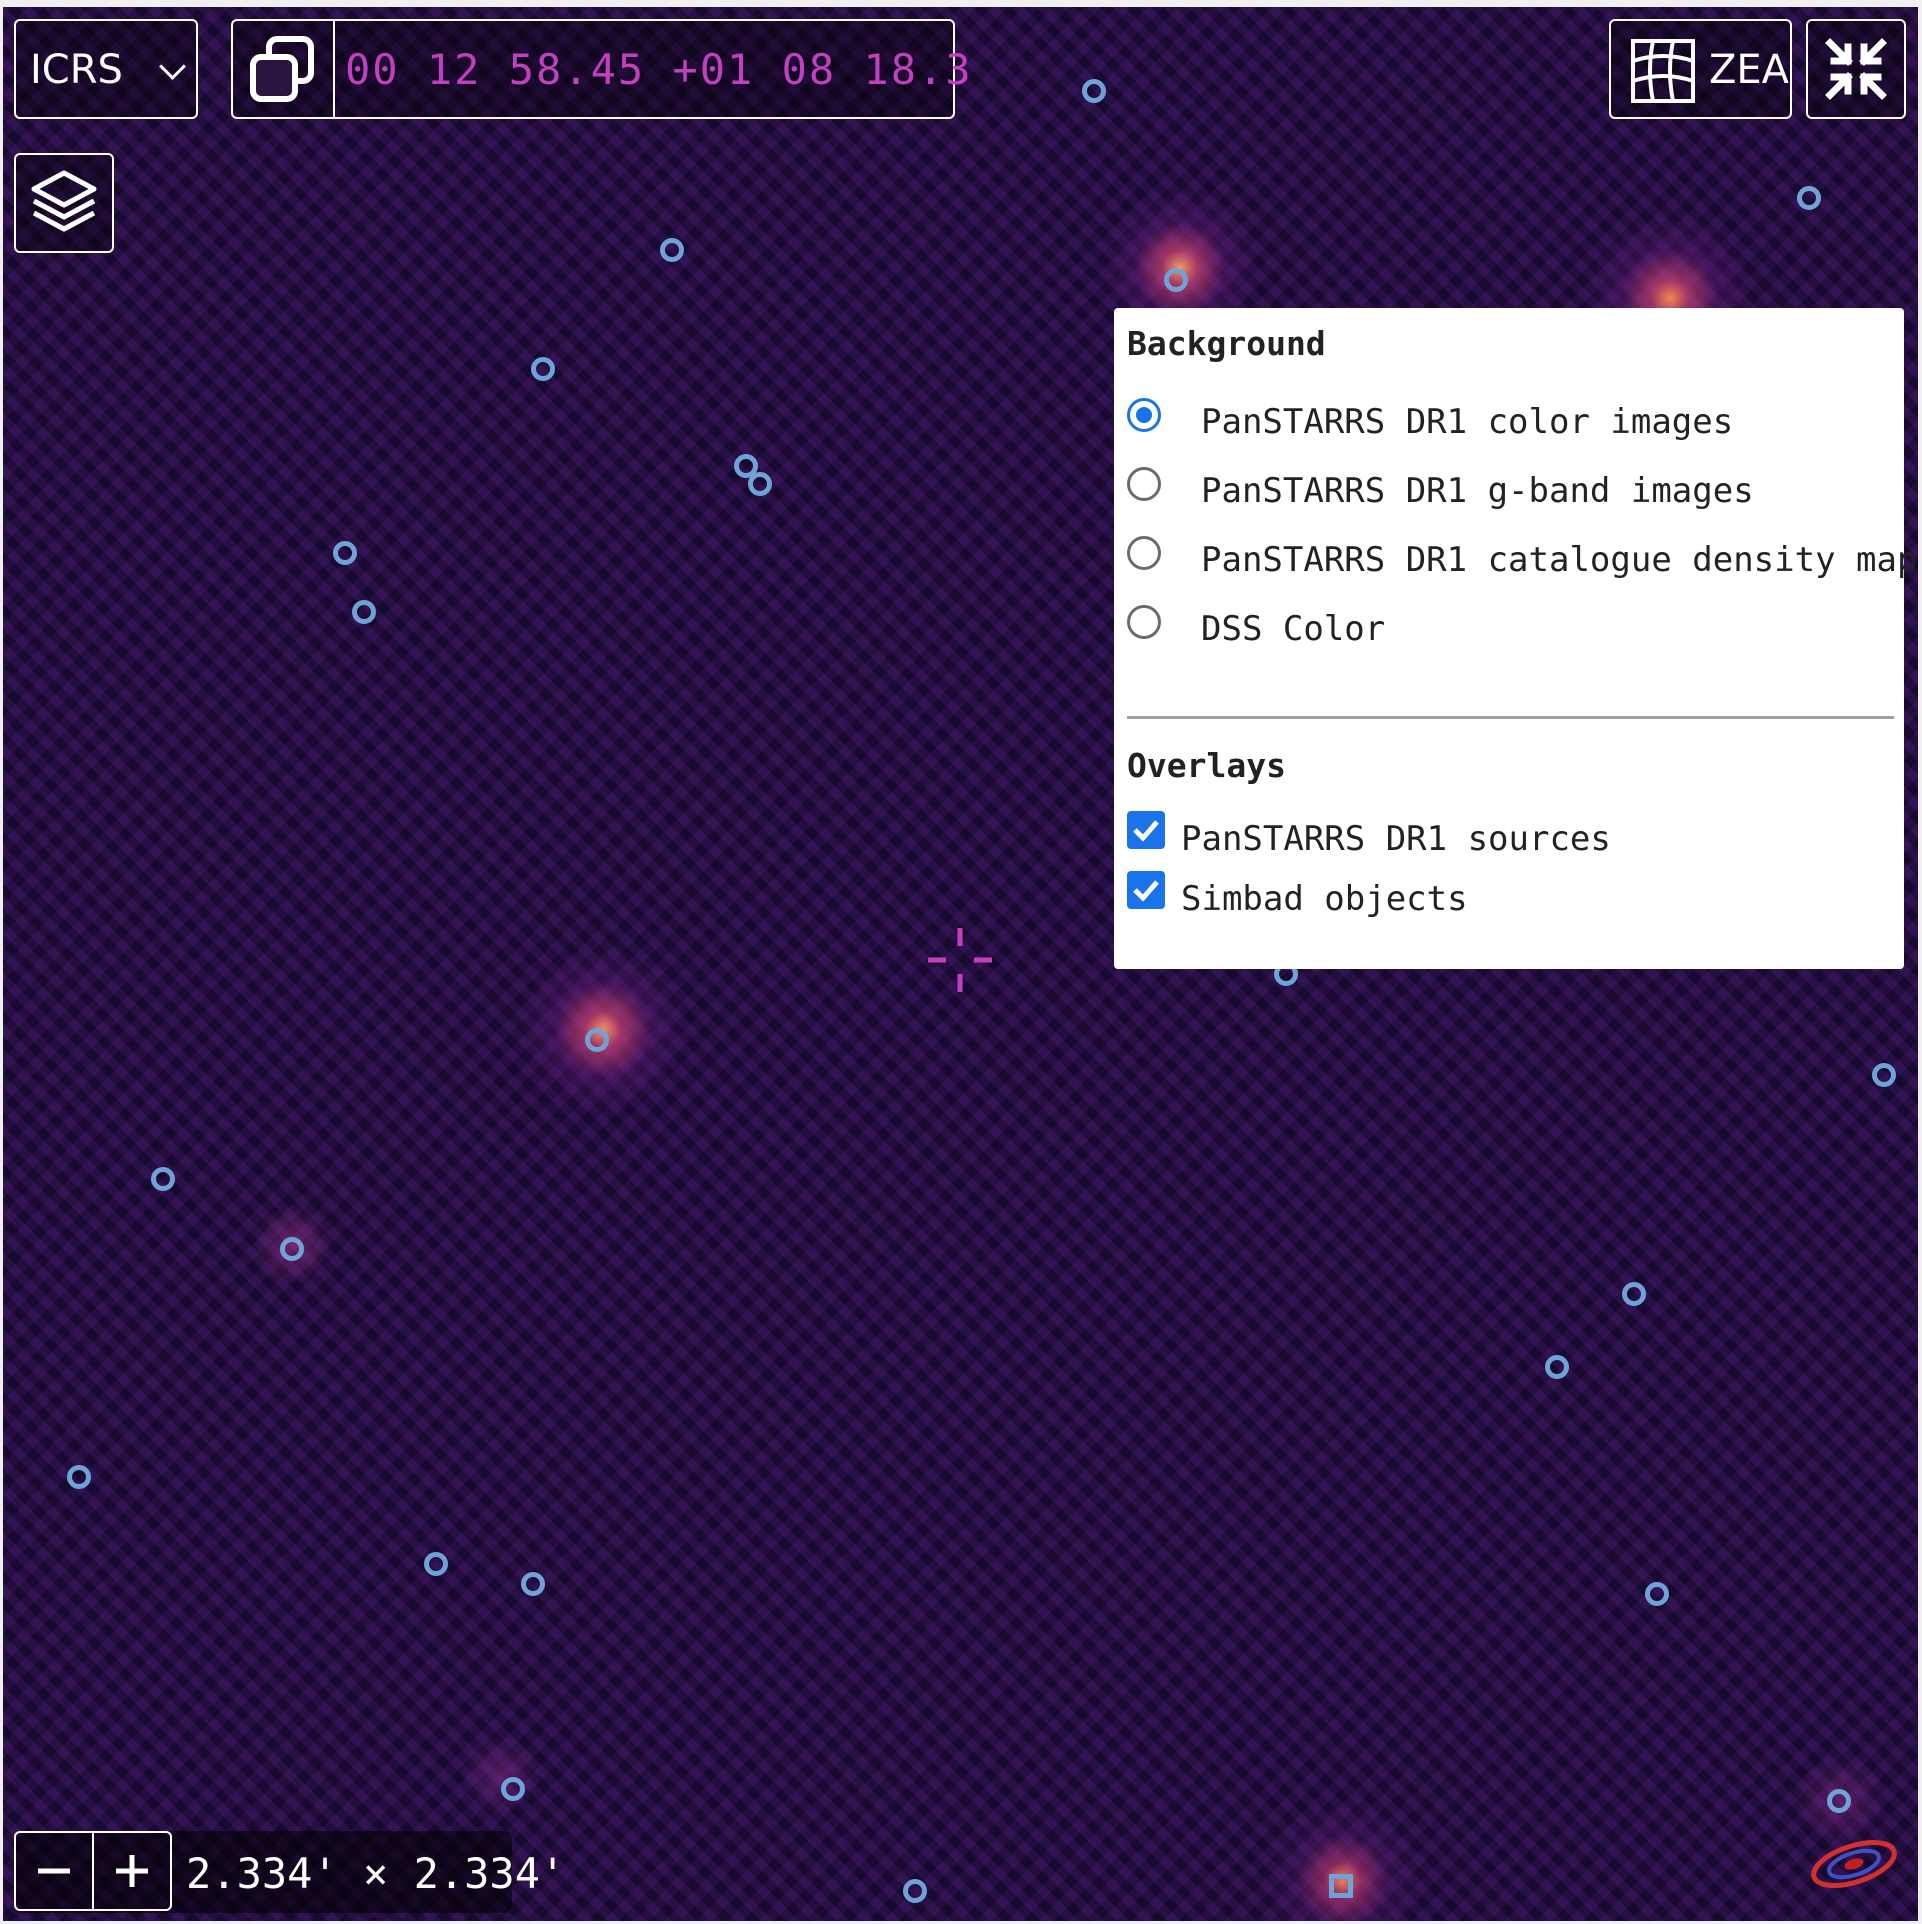 The height and width of the screenshot is (1924, 1922). I want to click on minus-icon, so click(54, 1871).